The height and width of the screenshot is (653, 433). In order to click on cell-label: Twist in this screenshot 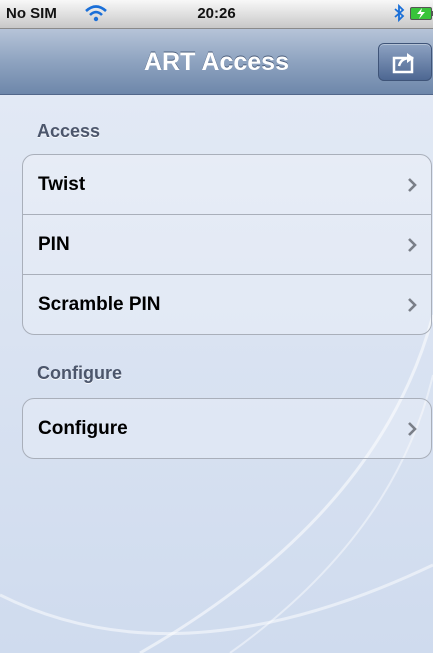, I will do `click(62, 184)`.